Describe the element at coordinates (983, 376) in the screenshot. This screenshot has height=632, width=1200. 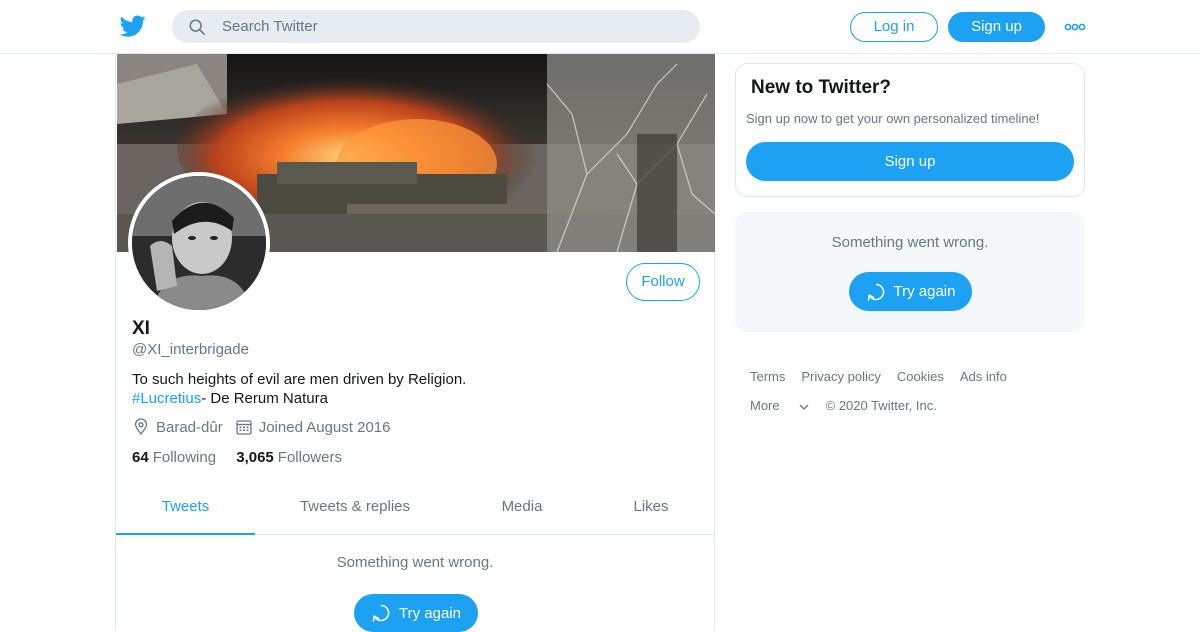
I see `footer-link-ads-info: Ads info` at that location.